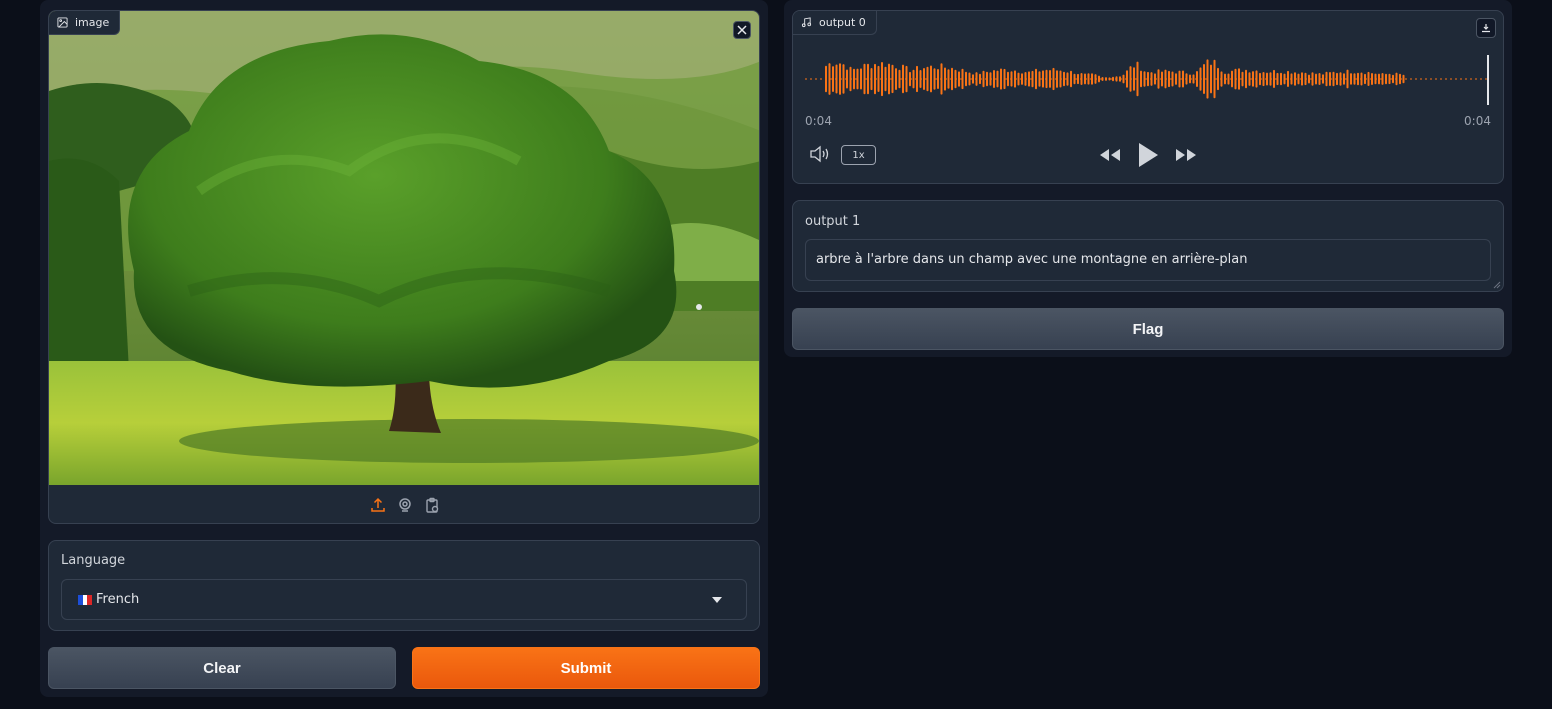 The height and width of the screenshot is (709, 1552). I want to click on download-button, so click(1486, 28).